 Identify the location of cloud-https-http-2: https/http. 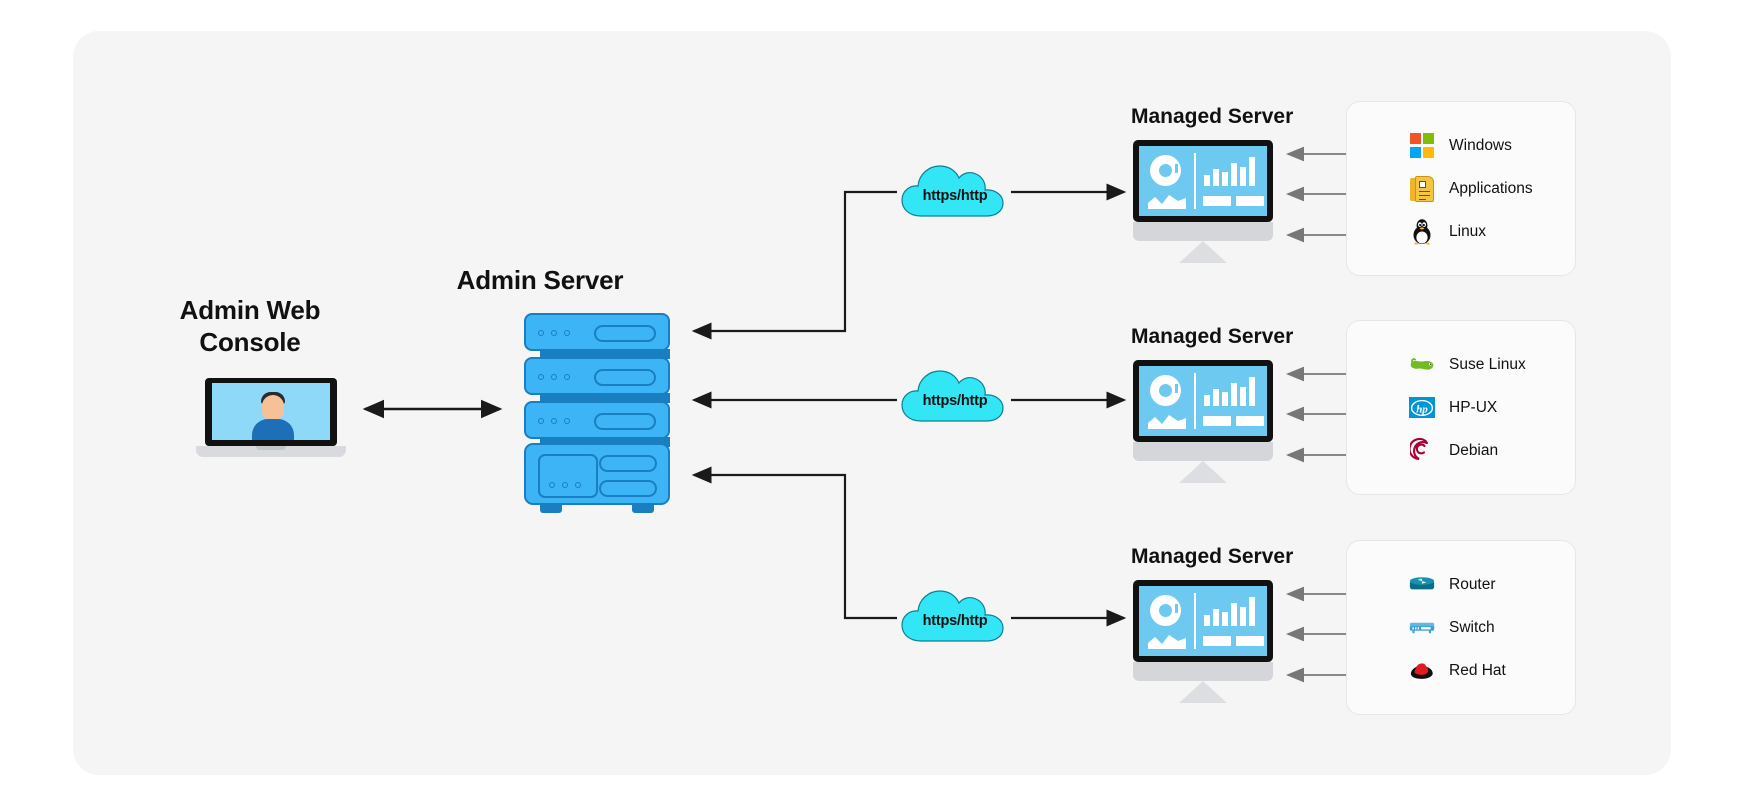
(955, 396).